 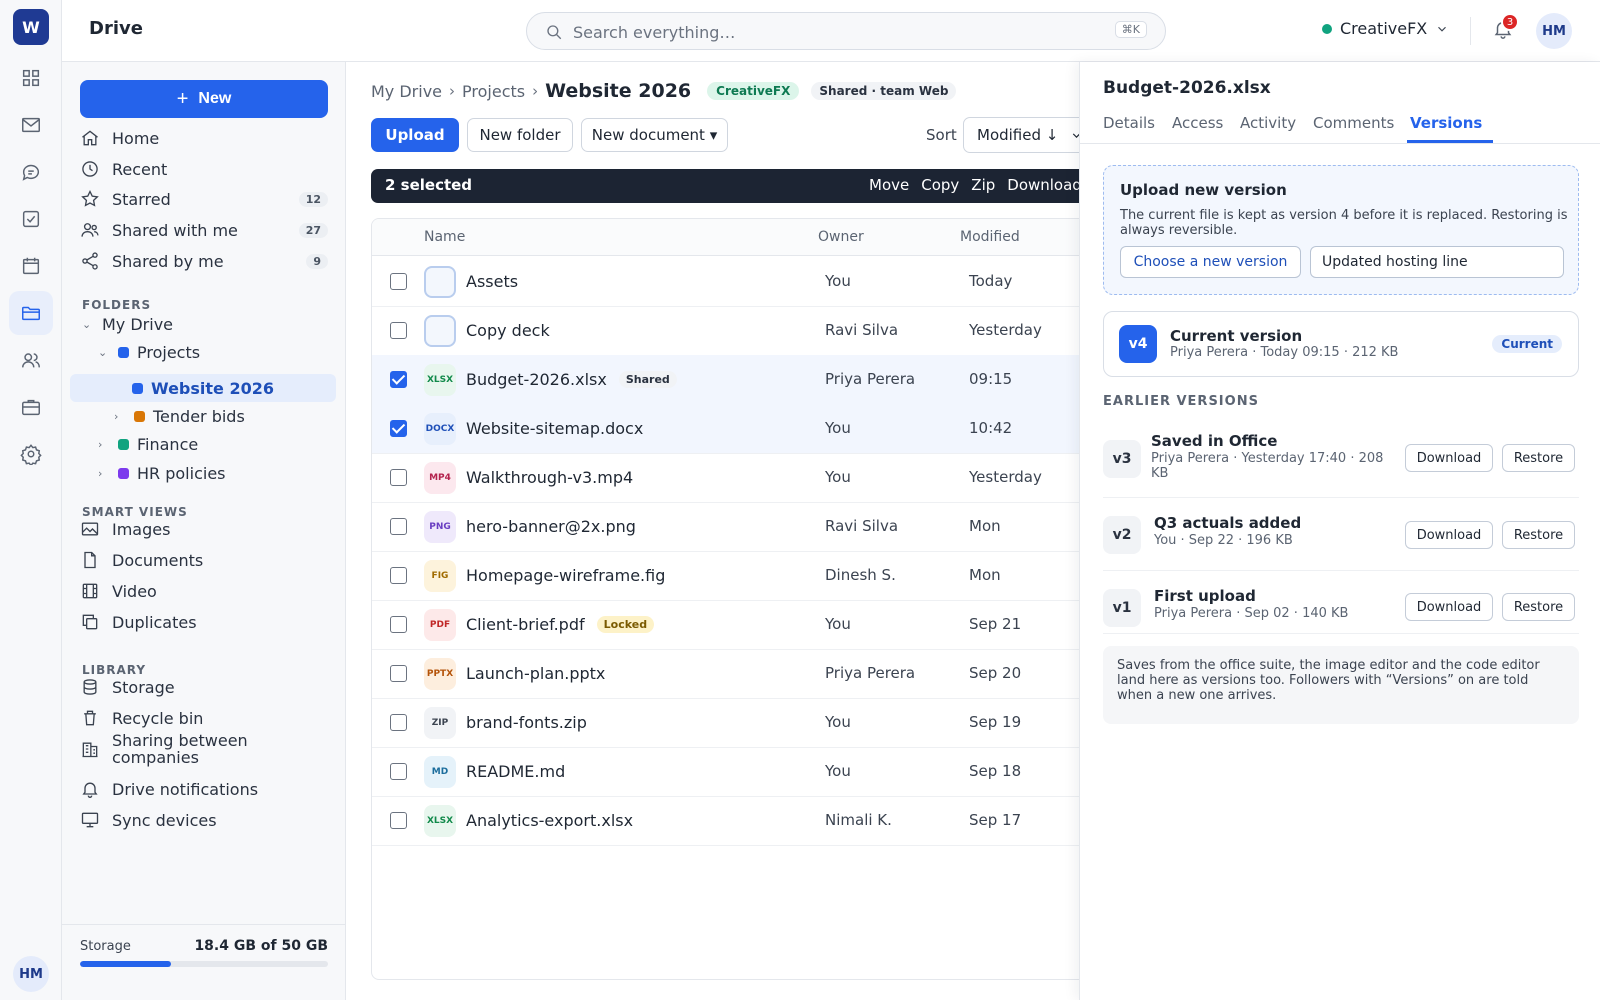 What do you see at coordinates (1268, 123) in the screenshot?
I see `tab-activity: Activity` at bounding box center [1268, 123].